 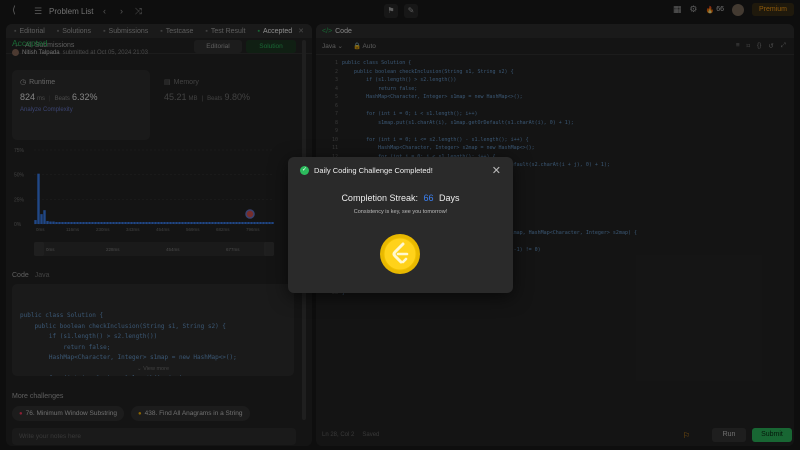 What do you see at coordinates (379, 198) in the screenshot?
I see `streak-label: Completion Streak:` at bounding box center [379, 198].